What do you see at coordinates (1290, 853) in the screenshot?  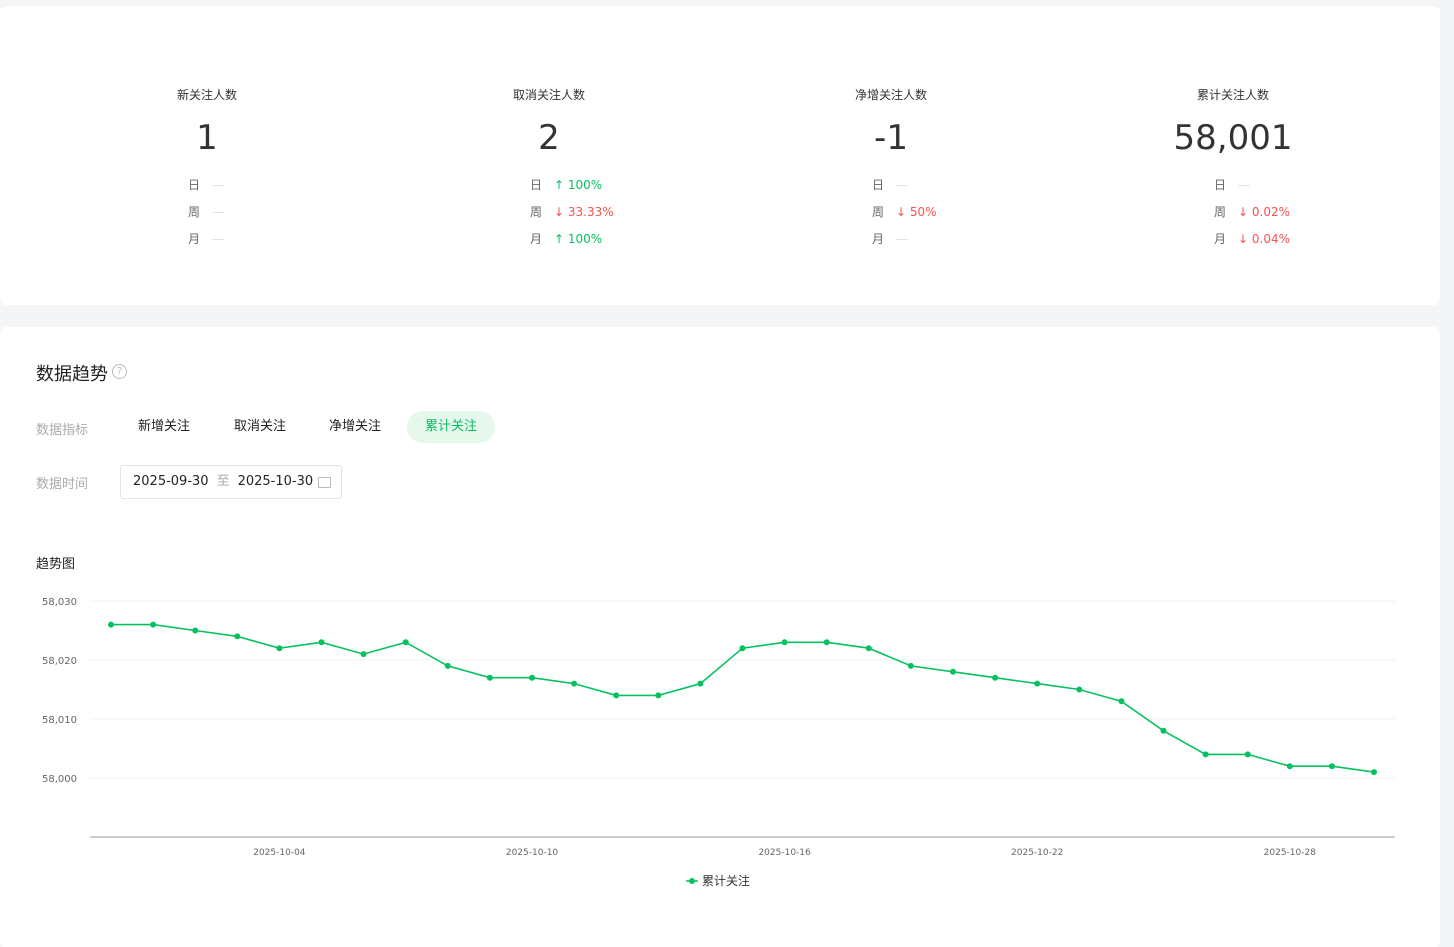 I see `x-tick-label: 2025-10-28` at bounding box center [1290, 853].